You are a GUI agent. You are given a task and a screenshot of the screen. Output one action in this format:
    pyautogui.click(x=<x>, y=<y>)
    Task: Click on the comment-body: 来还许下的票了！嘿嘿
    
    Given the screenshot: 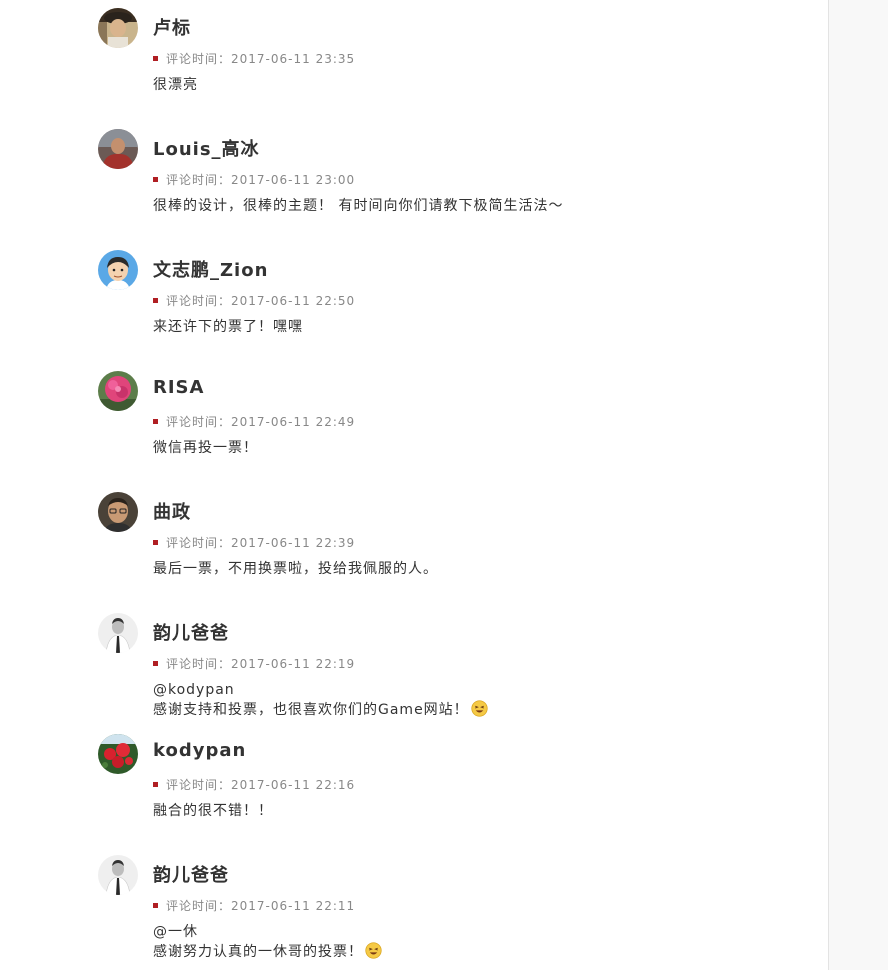 What is the action you would take?
    pyautogui.click(x=228, y=327)
    